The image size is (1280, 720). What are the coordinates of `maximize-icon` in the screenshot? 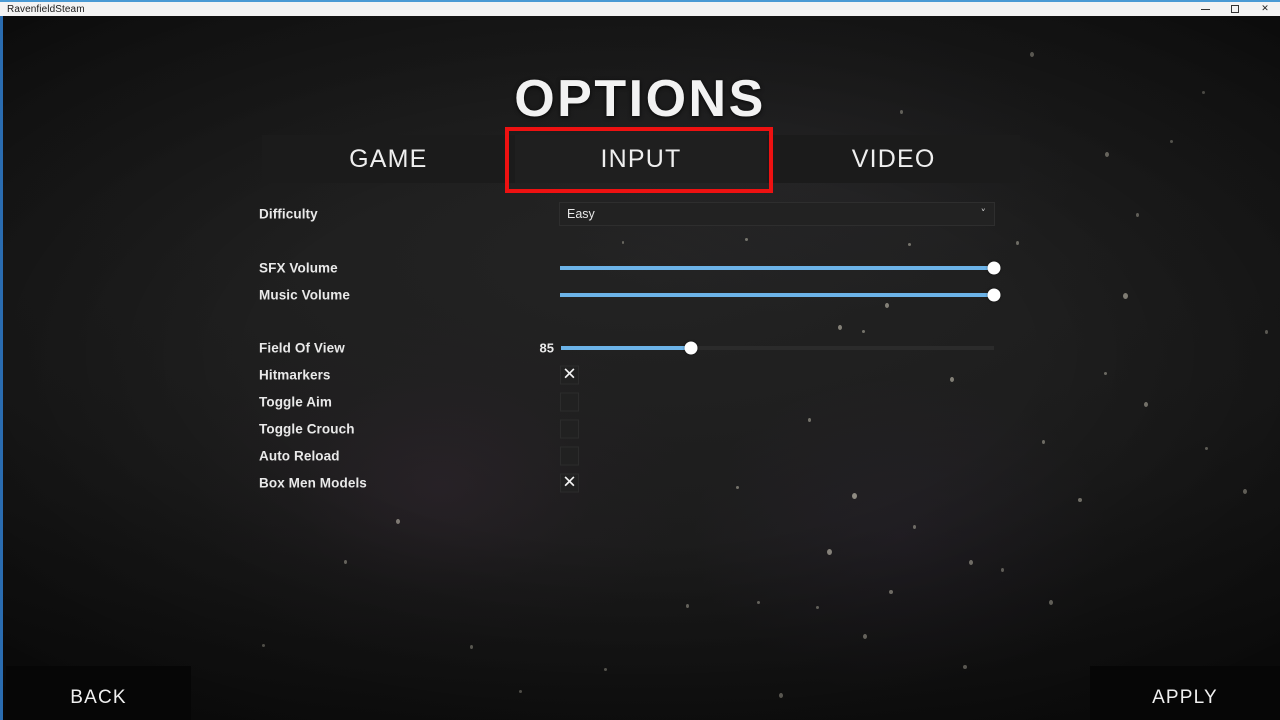 It's located at (1235, 9).